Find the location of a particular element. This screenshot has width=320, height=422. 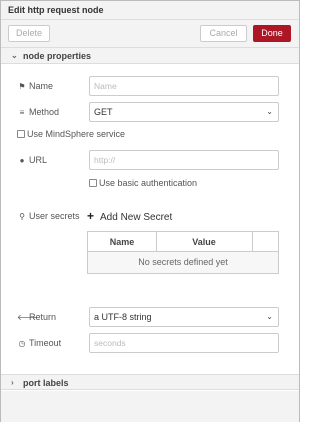

plus-icon: + is located at coordinates (91, 216).